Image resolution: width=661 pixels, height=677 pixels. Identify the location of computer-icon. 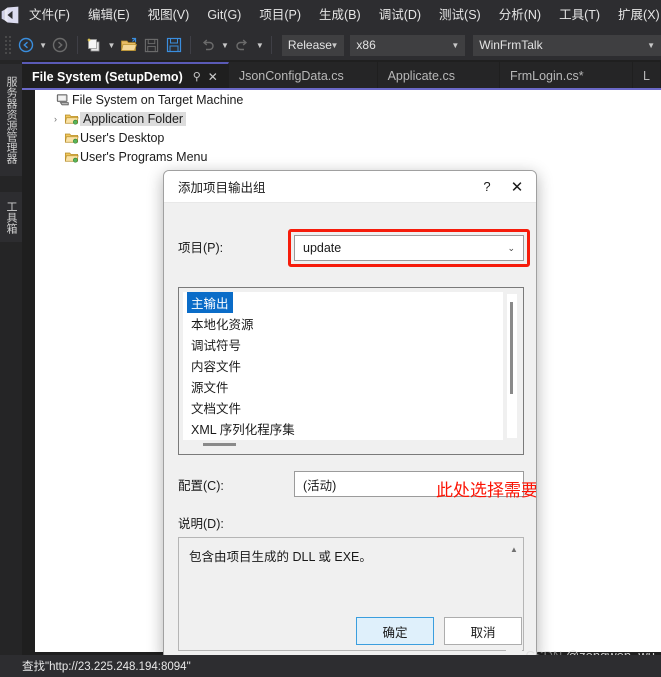
(63, 100).